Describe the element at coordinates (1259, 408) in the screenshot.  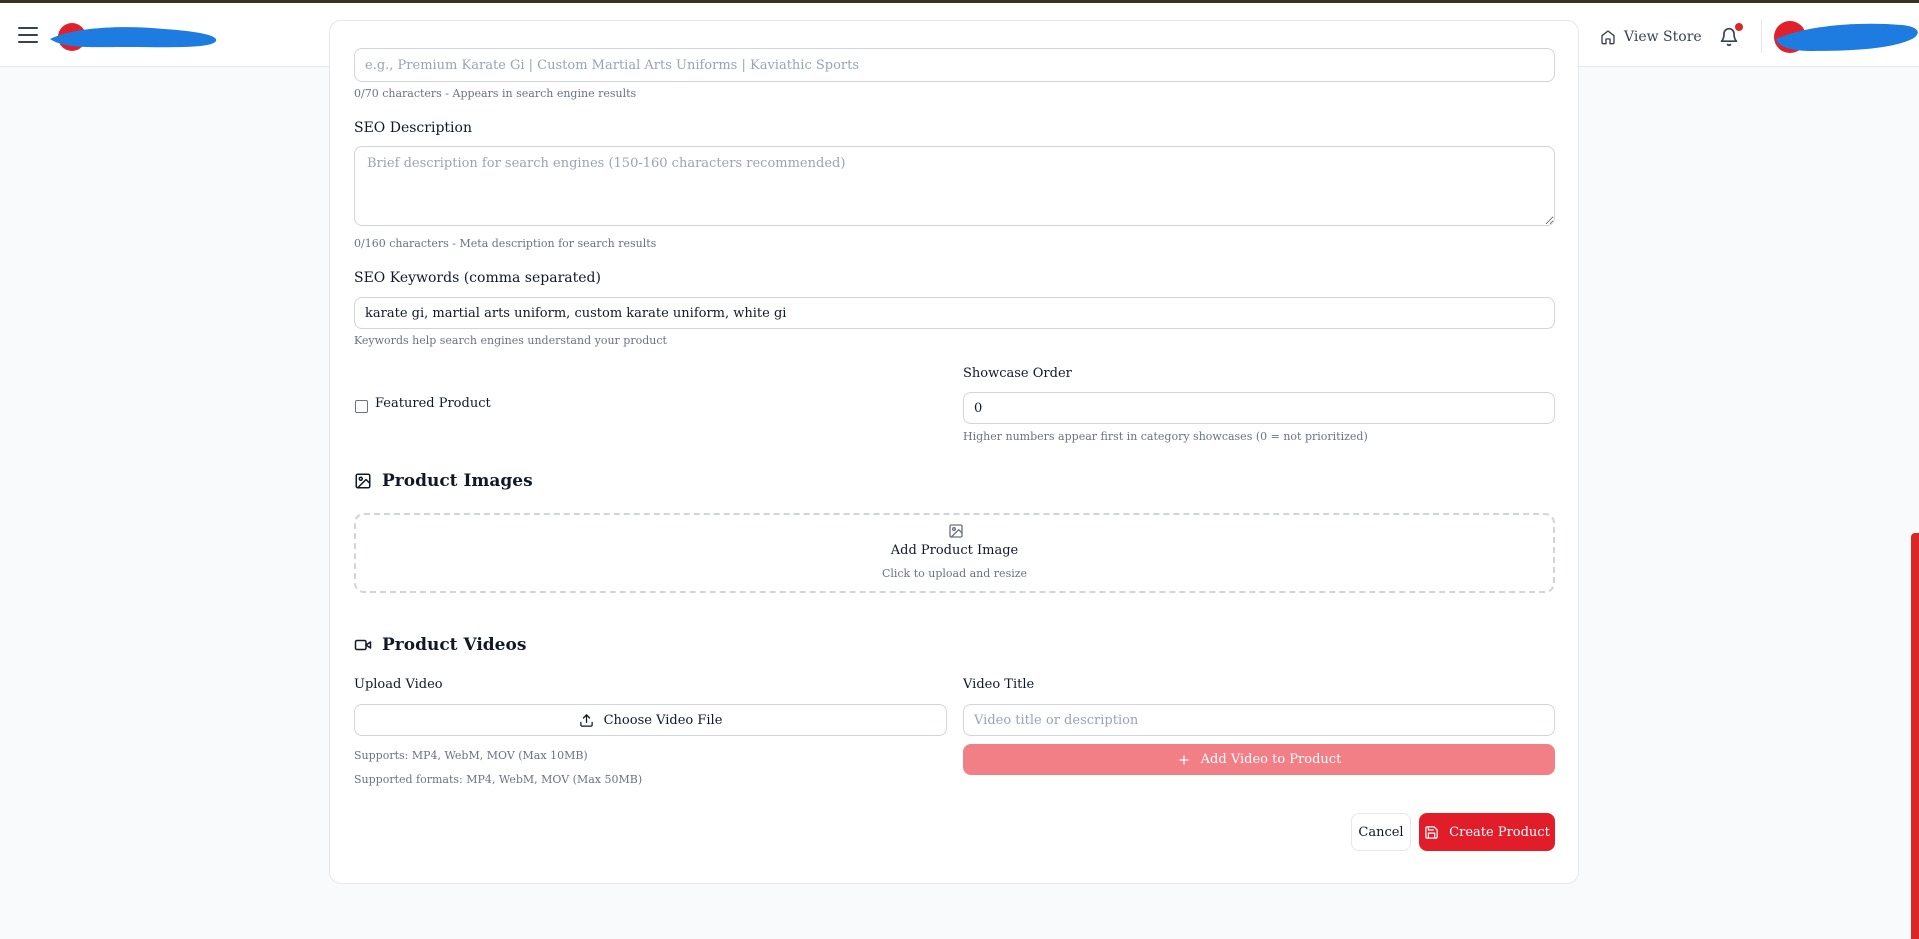
I see `showcase-order-input` at that location.